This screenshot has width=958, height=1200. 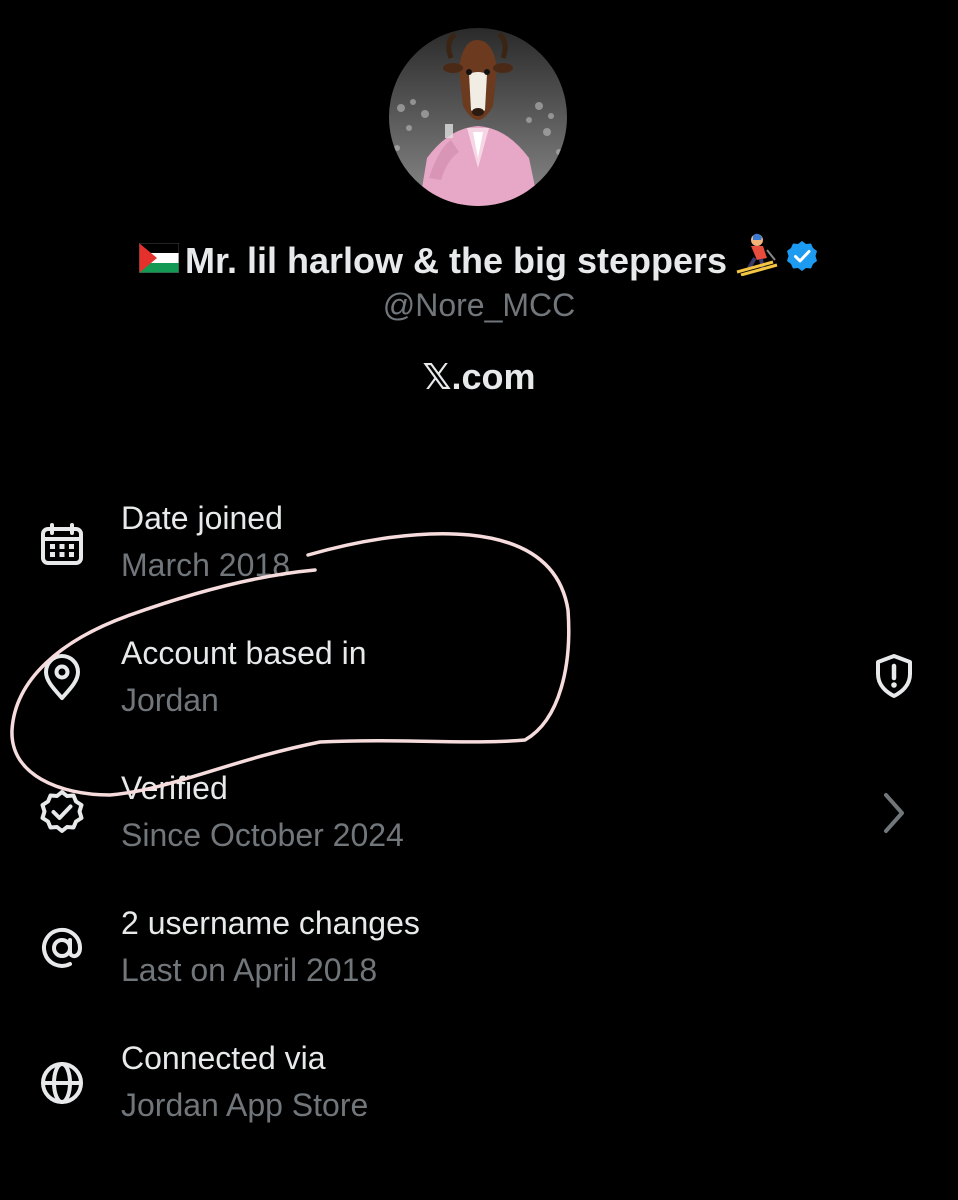 What do you see at coordinates (479, 822) in the screenshot?
I see `detail-row-verified: Verified Since October 2024` at bounding box center [479, 822].